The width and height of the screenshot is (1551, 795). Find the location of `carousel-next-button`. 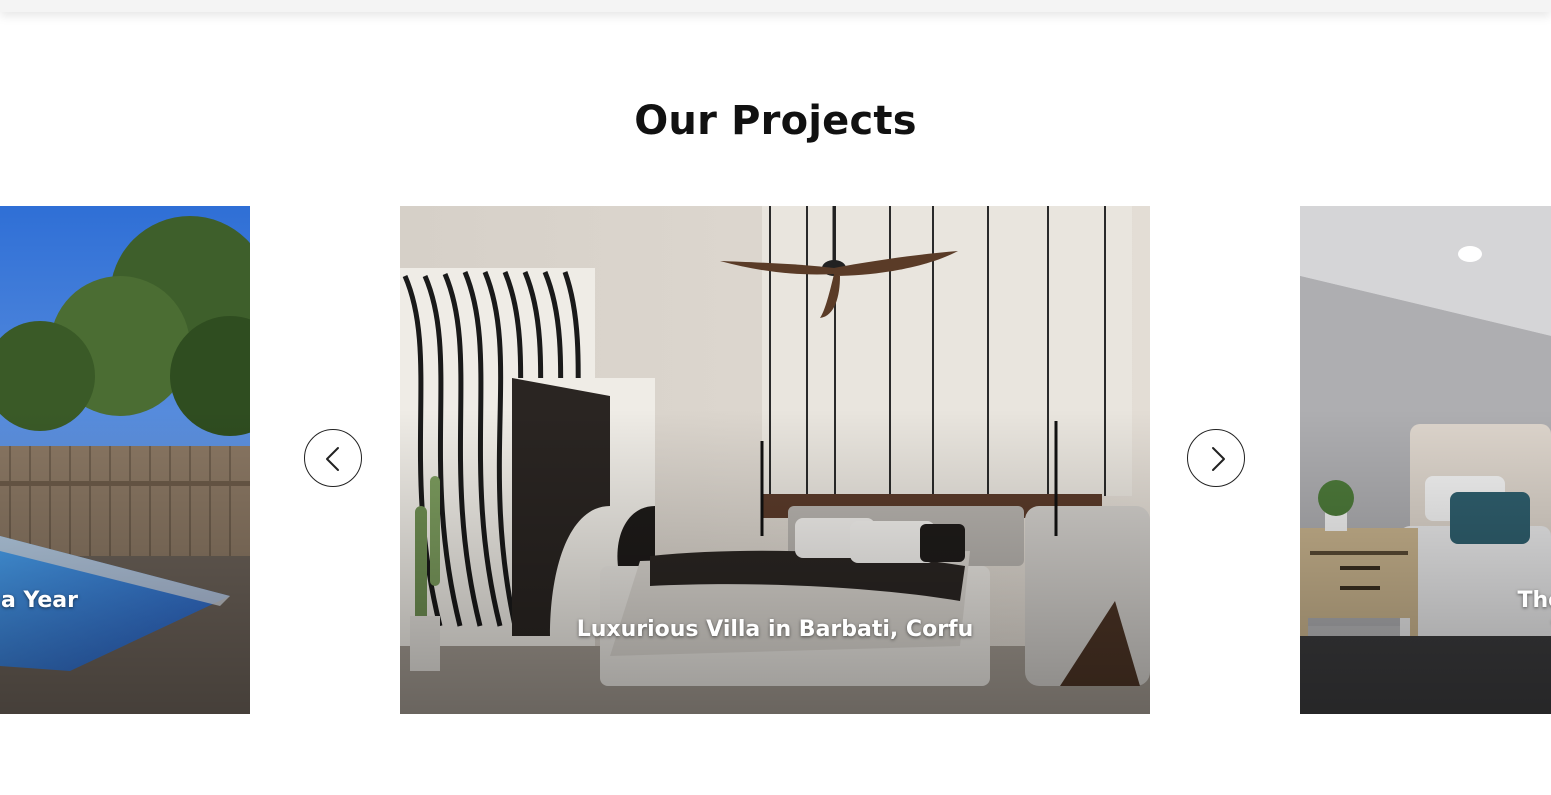

carousel-next-button is located at coordinates (1216, 458).